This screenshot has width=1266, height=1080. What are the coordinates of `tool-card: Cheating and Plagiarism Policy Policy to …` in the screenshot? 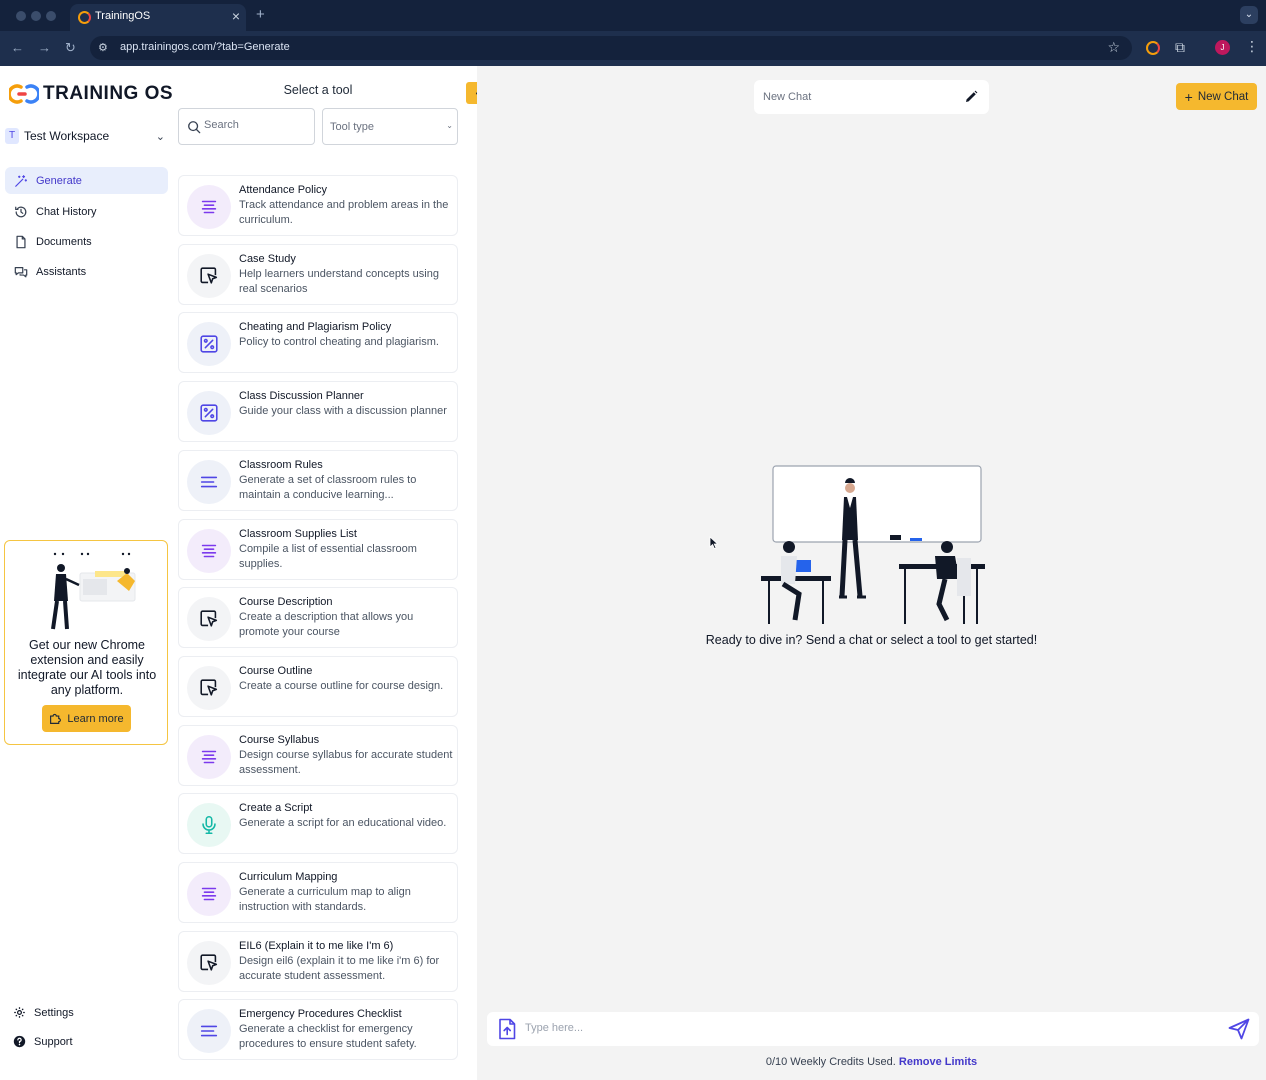 It's located at (318, 343).